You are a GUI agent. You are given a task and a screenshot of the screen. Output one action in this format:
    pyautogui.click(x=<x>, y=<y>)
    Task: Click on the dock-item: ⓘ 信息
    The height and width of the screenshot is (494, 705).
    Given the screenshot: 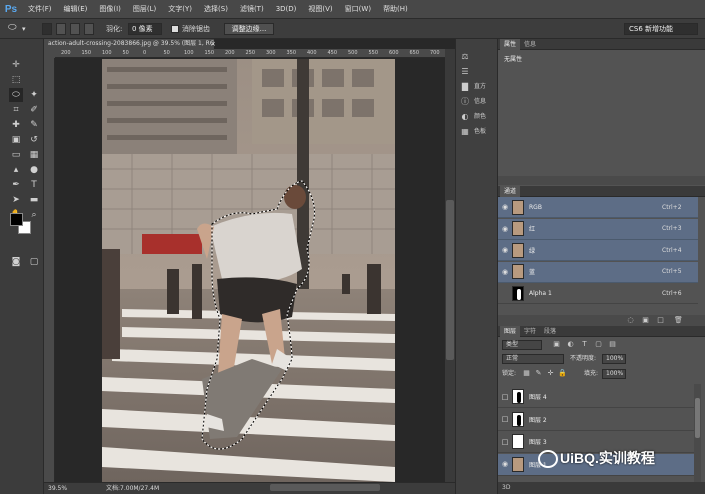 What is the action you would take?
    pyautogui.click(x=478, y=102)
    